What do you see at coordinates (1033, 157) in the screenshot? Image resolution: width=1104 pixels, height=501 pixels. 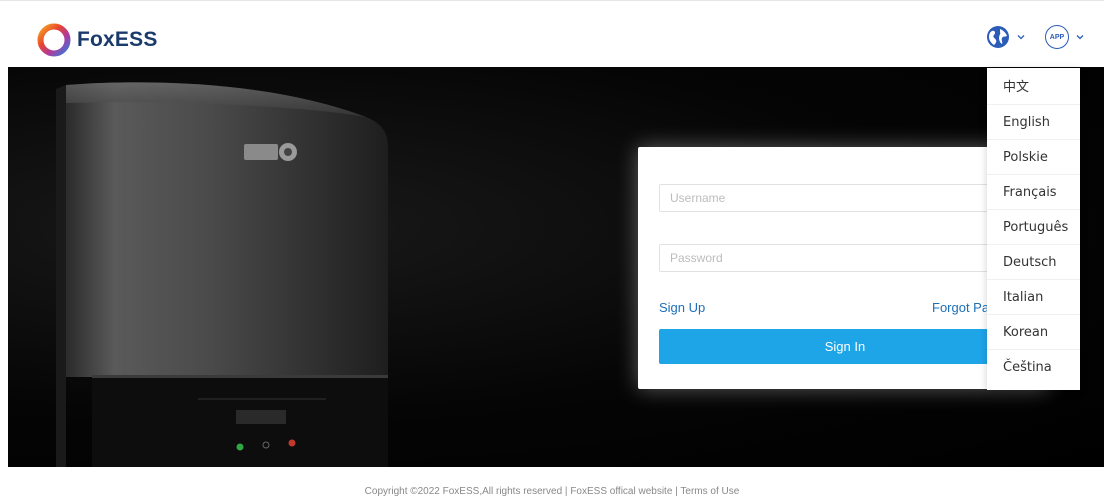 I see `language-option-polish: Polskie` at bounding box center [1033, 157].